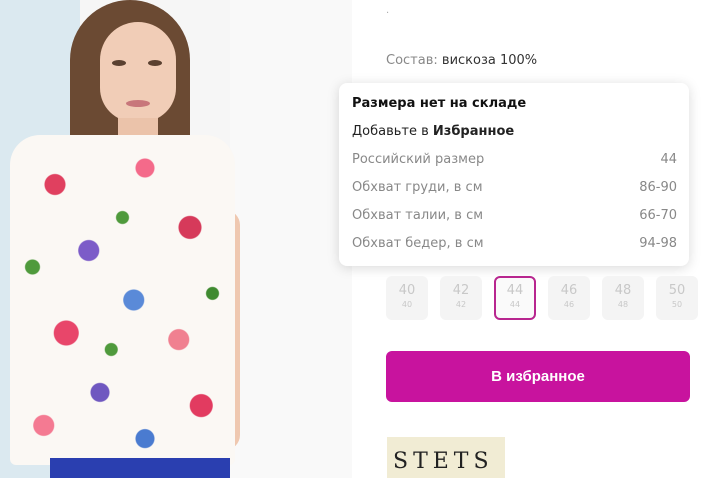  What do you see at coordinates (417, 187) in the screenshot?
I see `size-row-label: Обхват груди, в см` at bounding box center [417, 187].